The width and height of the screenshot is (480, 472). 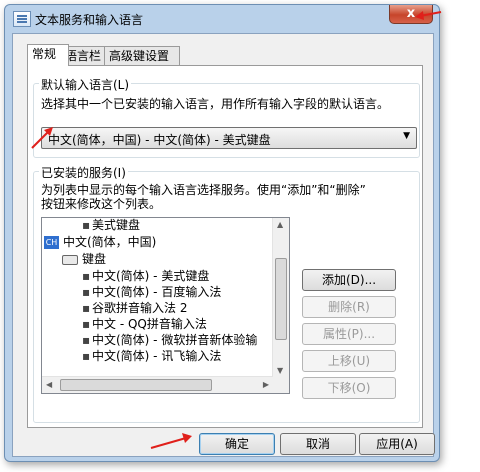 I want to click on services-description-line2: 按钮来修改这个列表。, so click(x=101, y=204).